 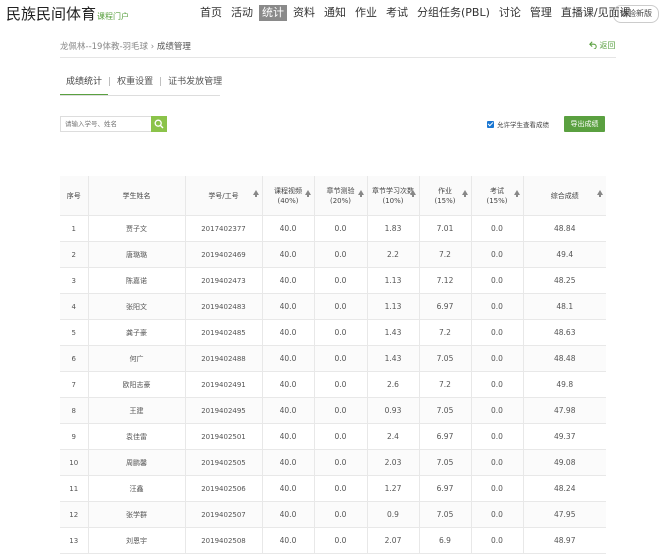 What do you see at coordinates (341, 196) in the screenshot?
I see `column-header: 章节测验 (20%)` at bounding box center [341, 196].